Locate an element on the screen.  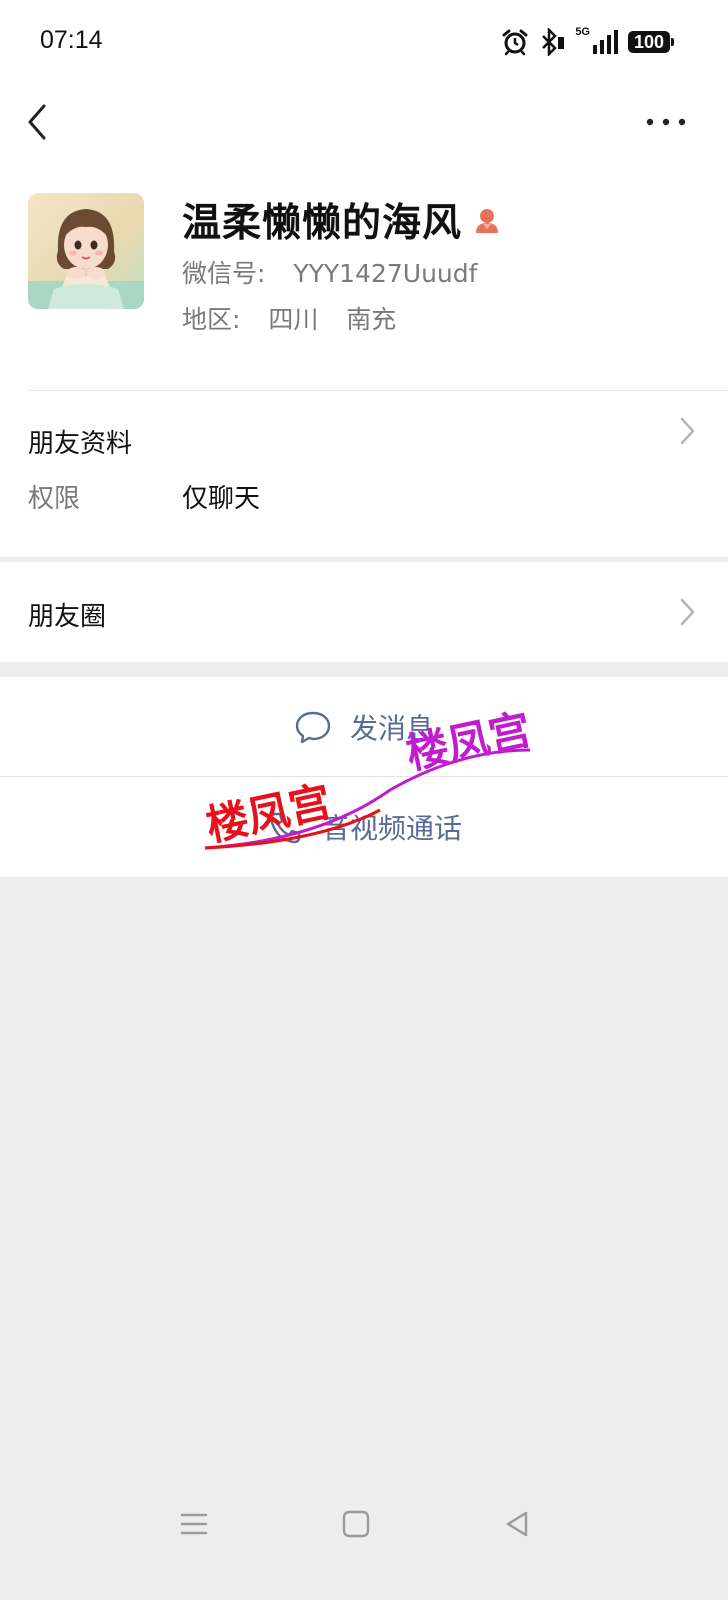
profile-name: 温柔懒懒的海风 is located at coordinates (322, 223).